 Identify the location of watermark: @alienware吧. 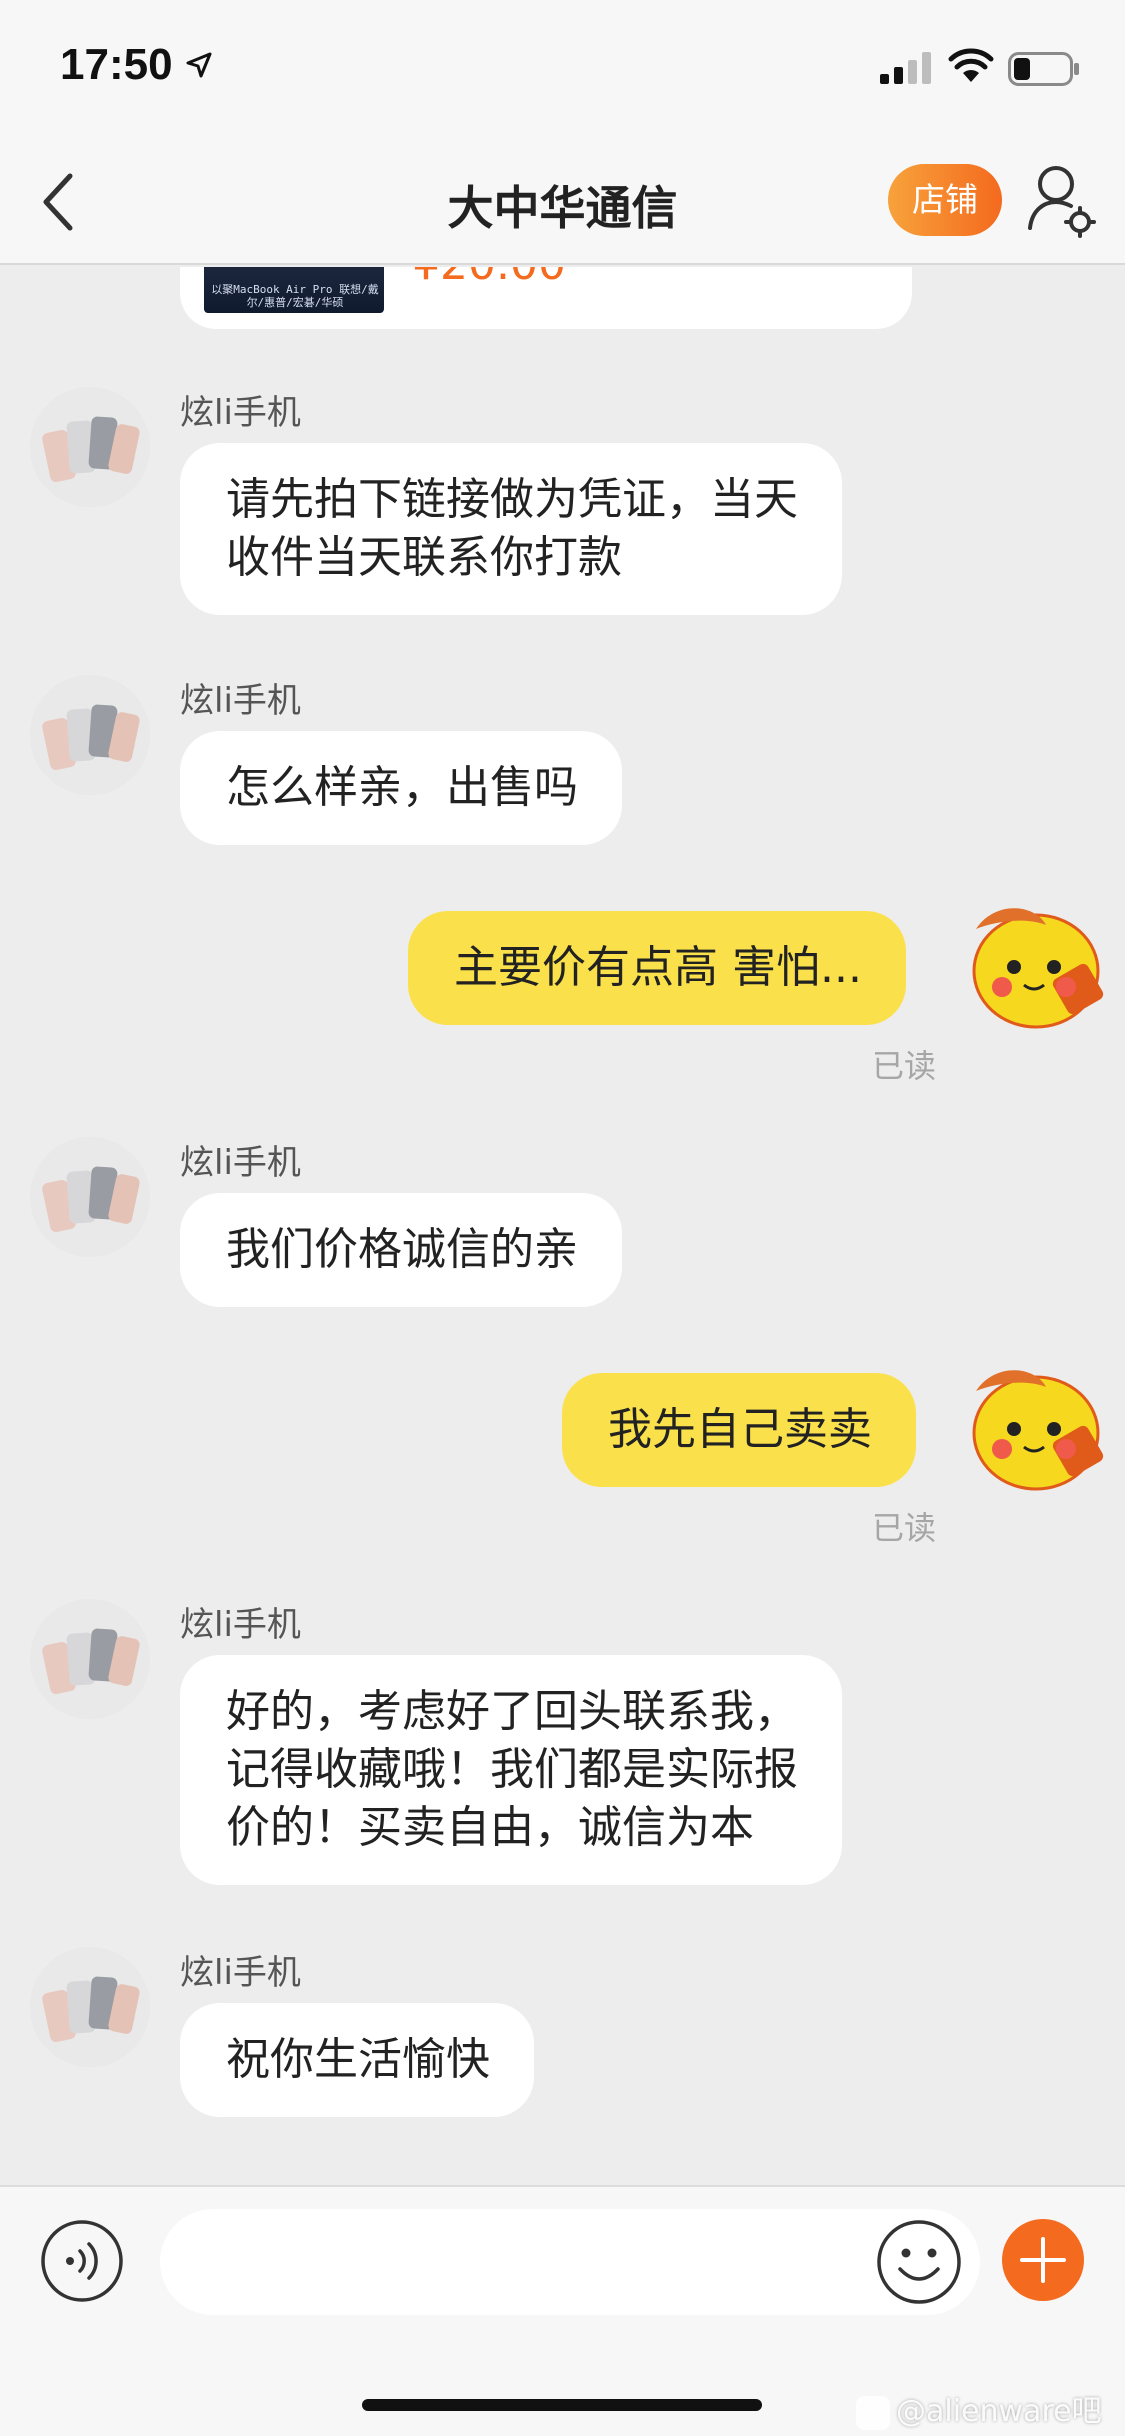
(979, 2408).